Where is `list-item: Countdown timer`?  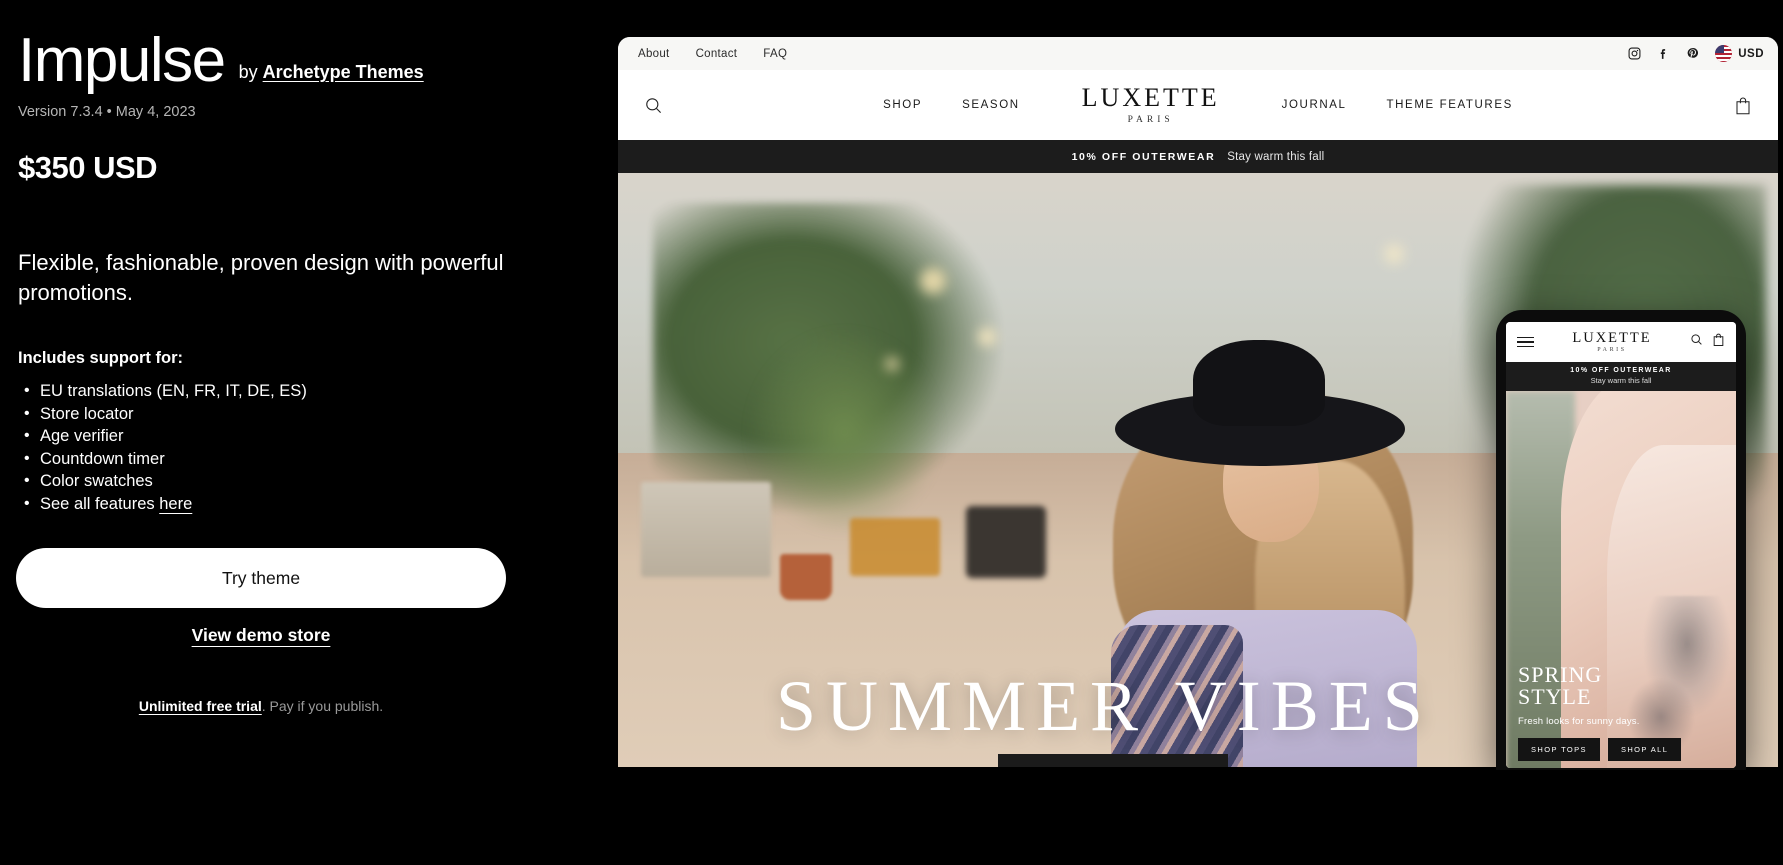 list-item: Countdown timer is located at coordinates (300, 459).